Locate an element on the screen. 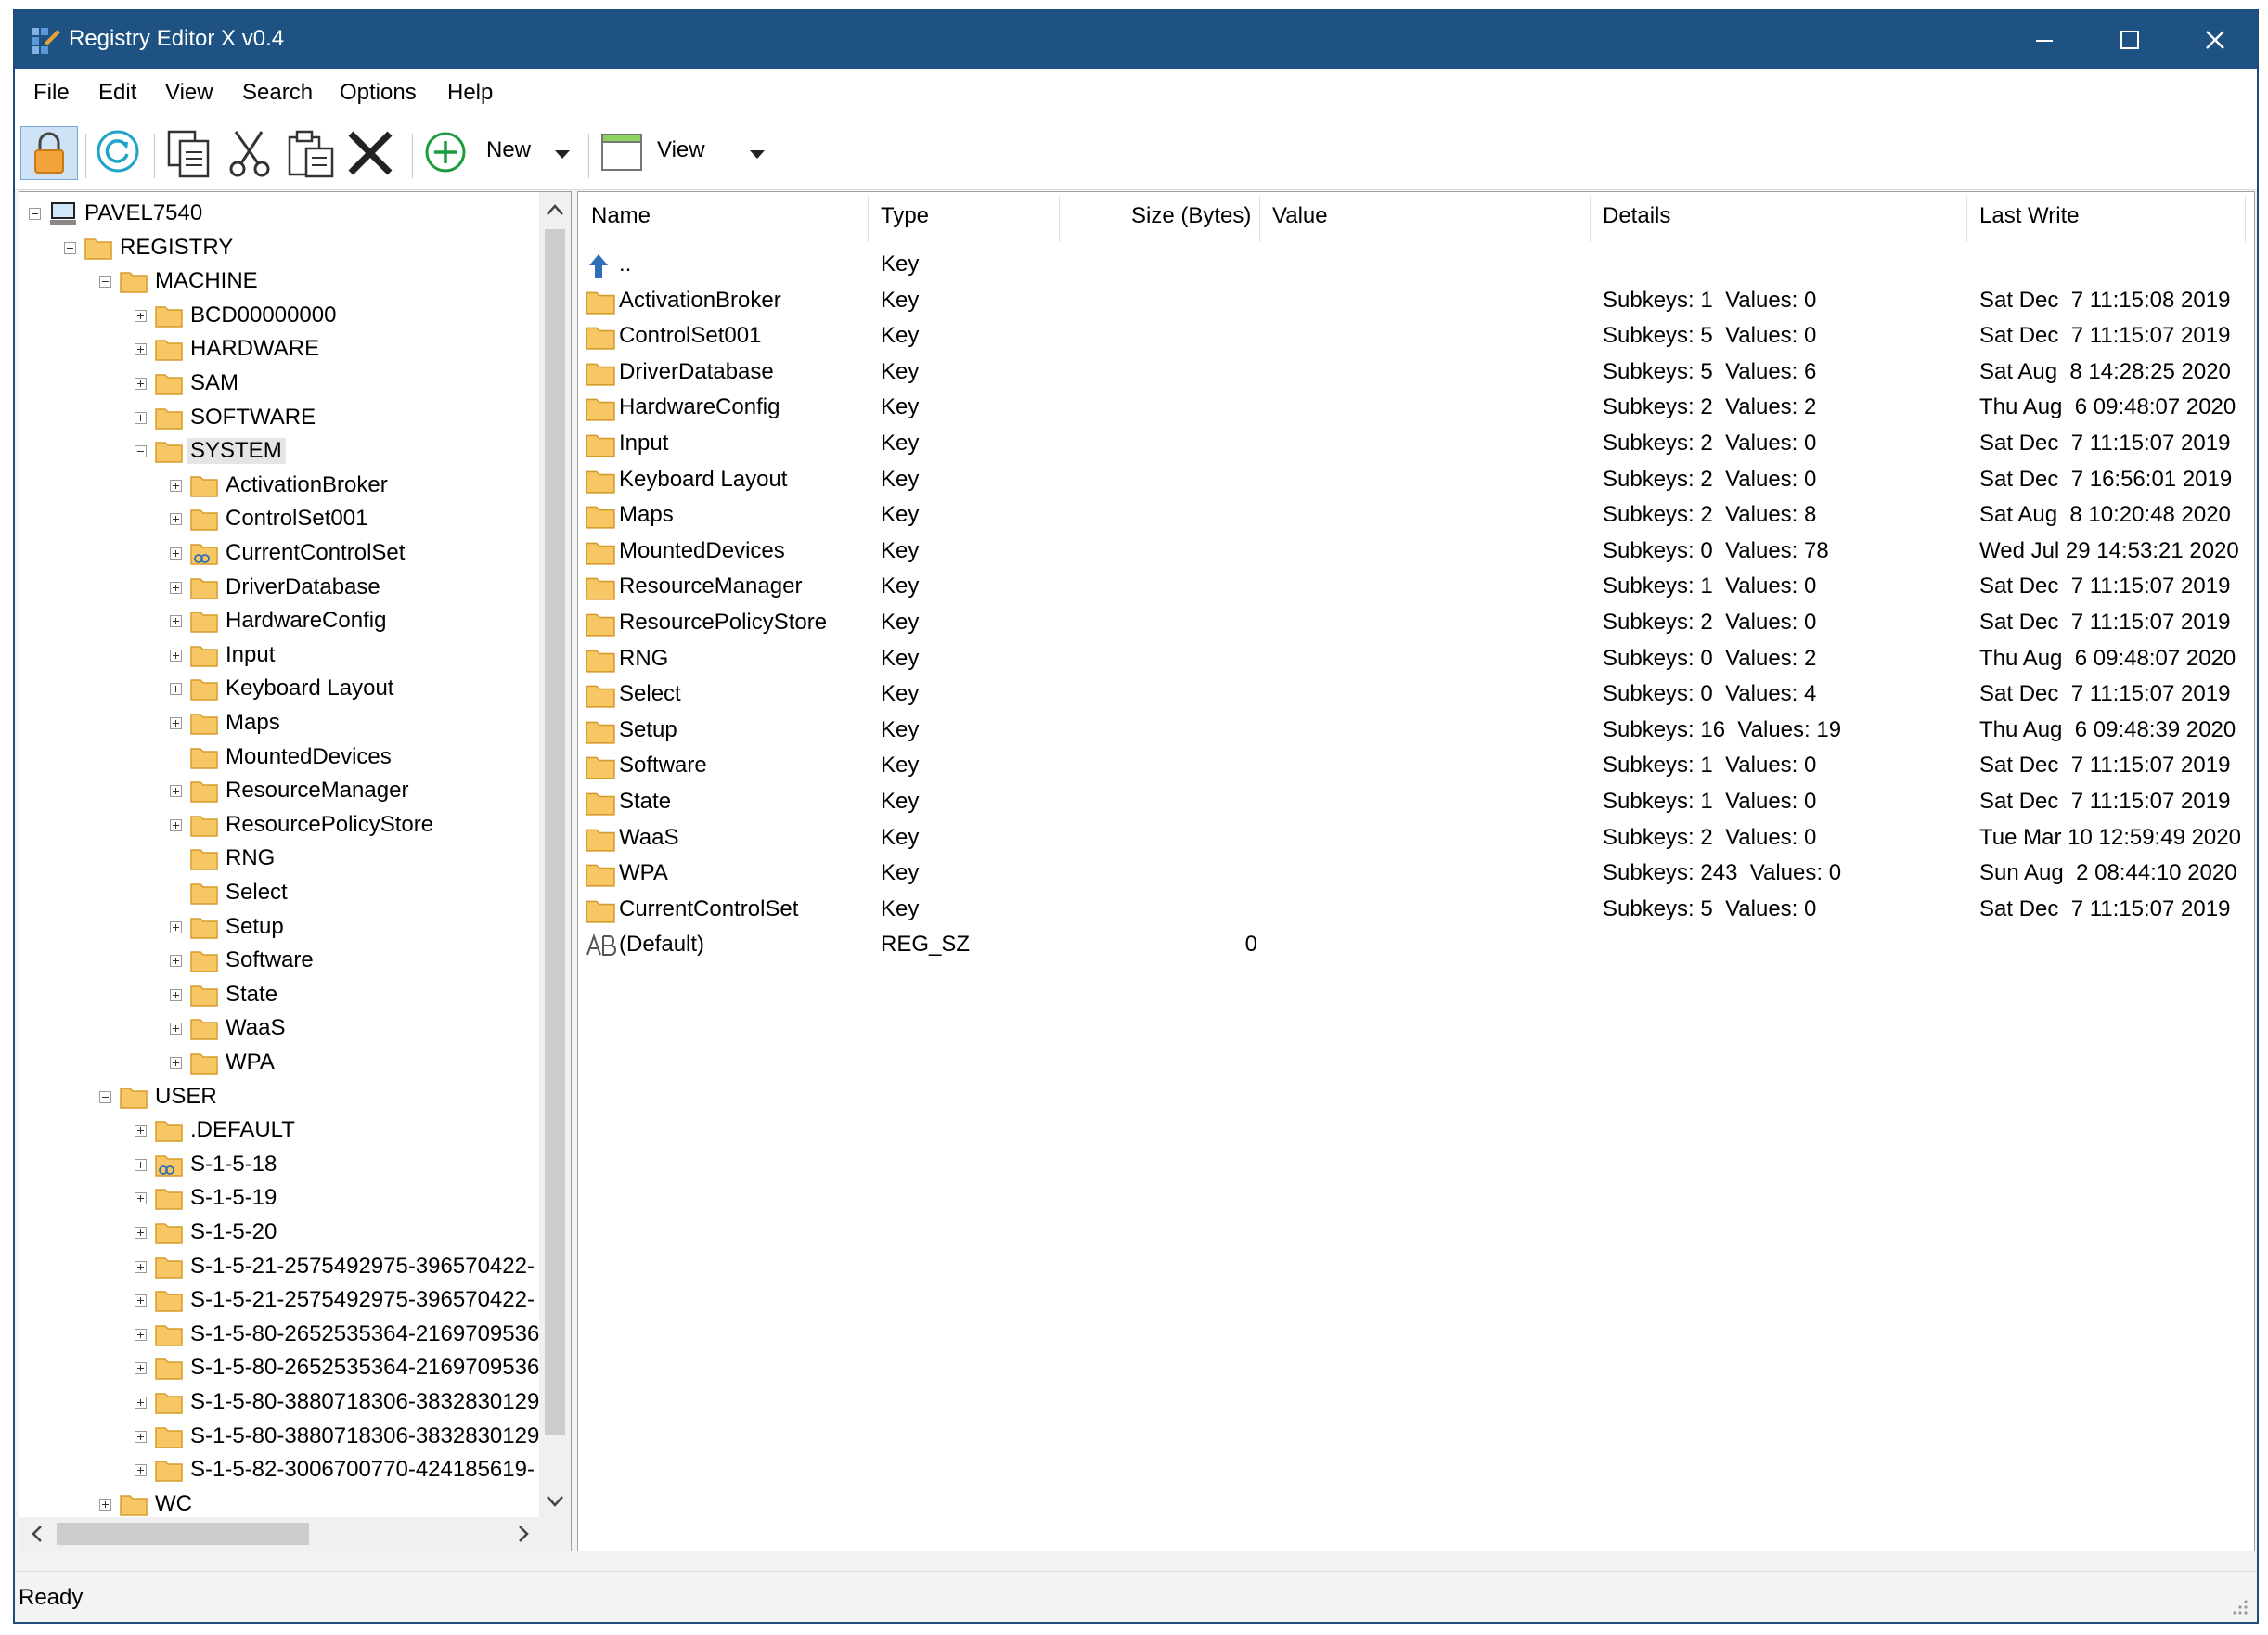 The image size is (2268, 1635). tree-node: ActivationBroker is located at coordinates (279, 486).